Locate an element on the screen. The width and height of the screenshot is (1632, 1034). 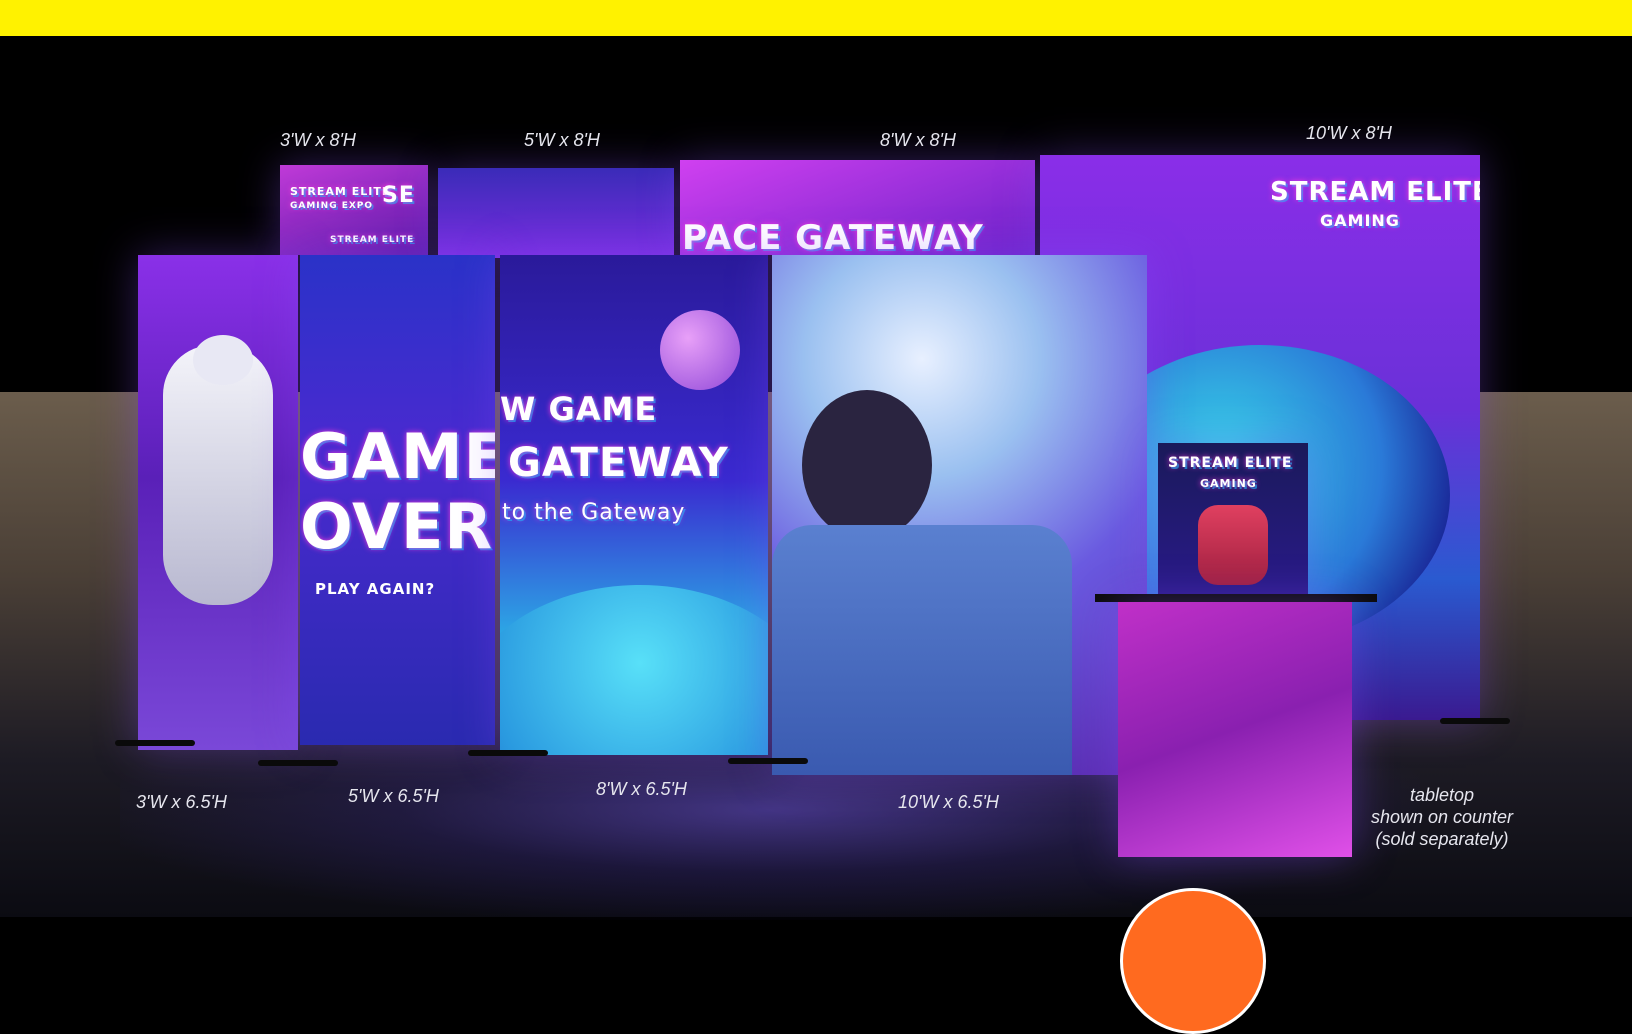
display-5x65-play-again-text: PLAY AGAIN? is located at coordinates (375, 589).